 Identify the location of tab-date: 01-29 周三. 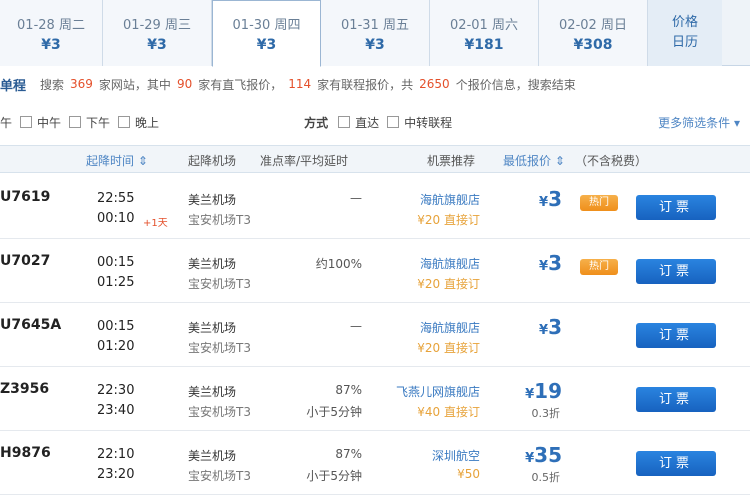
(157, 25).